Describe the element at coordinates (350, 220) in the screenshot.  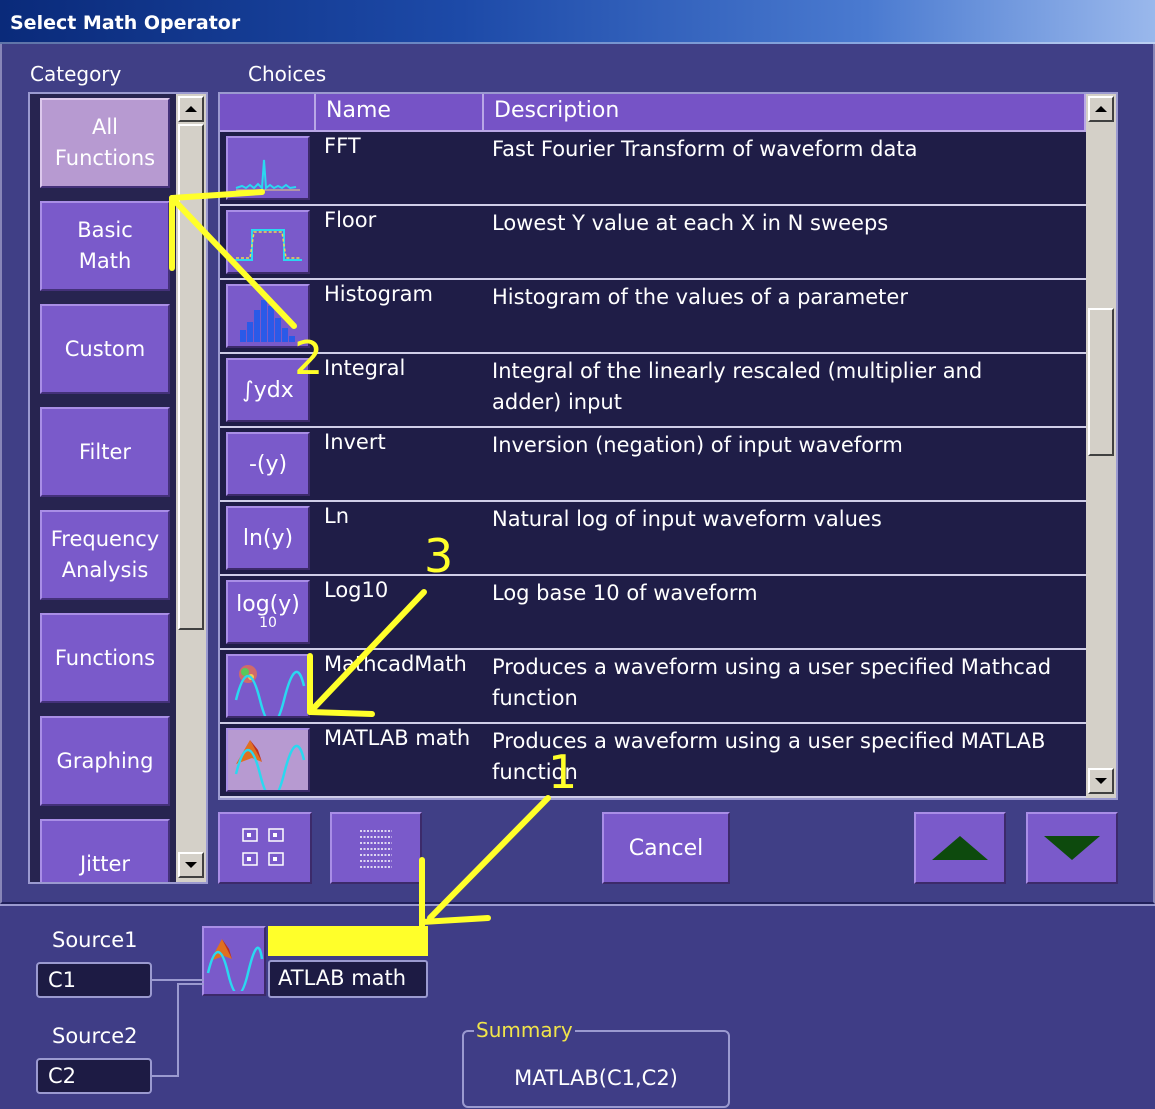
I see `row-name: Floor` at that location.